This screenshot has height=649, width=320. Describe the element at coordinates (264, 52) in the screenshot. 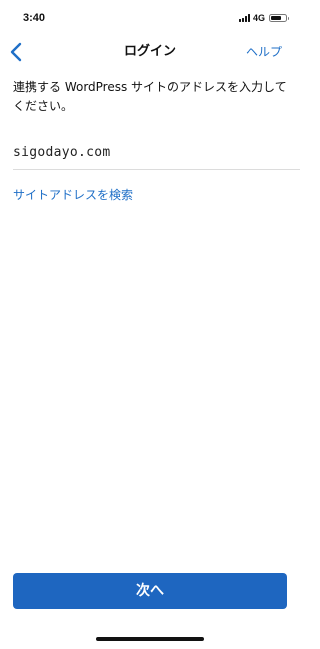

I see `help-button: ヘルプ` at that location.